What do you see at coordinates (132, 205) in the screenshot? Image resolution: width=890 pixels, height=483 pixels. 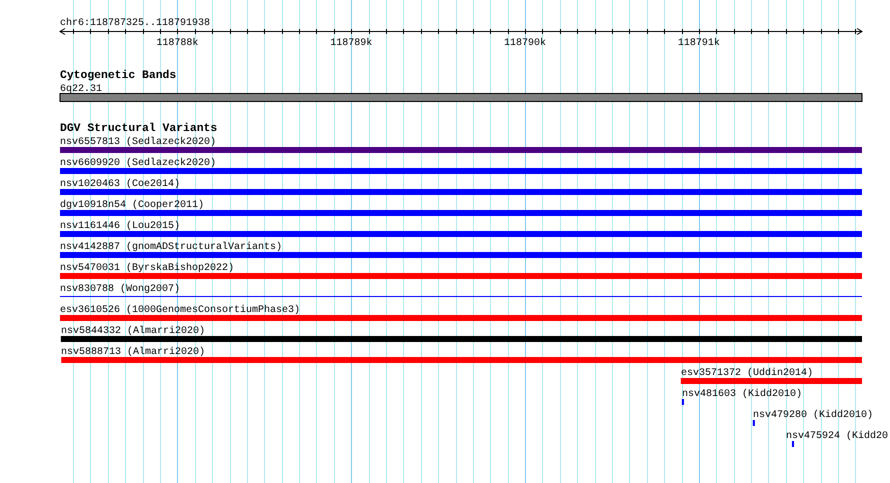 I see `feature-label: dgv10918n54 (Cooper2011)` at bounding box center [132, 205].